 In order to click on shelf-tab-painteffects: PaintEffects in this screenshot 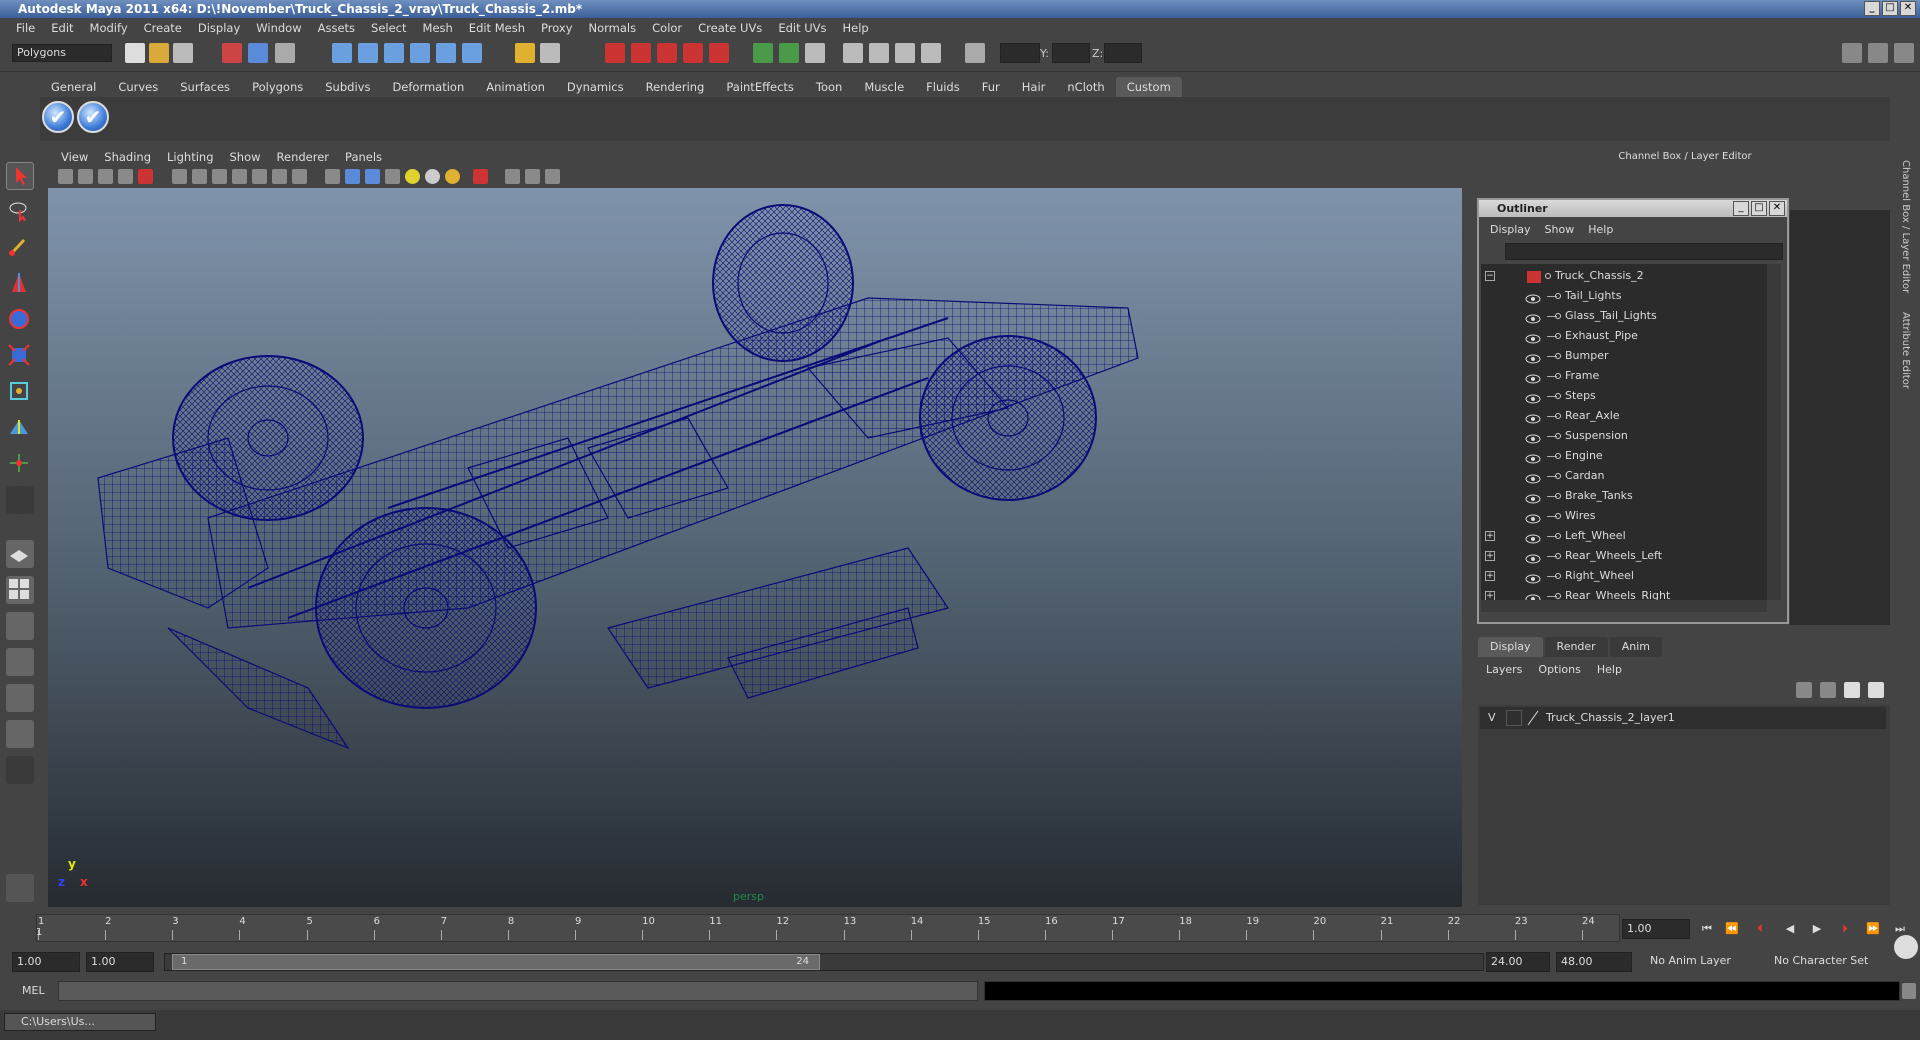, I will do `click(760, 87)`.